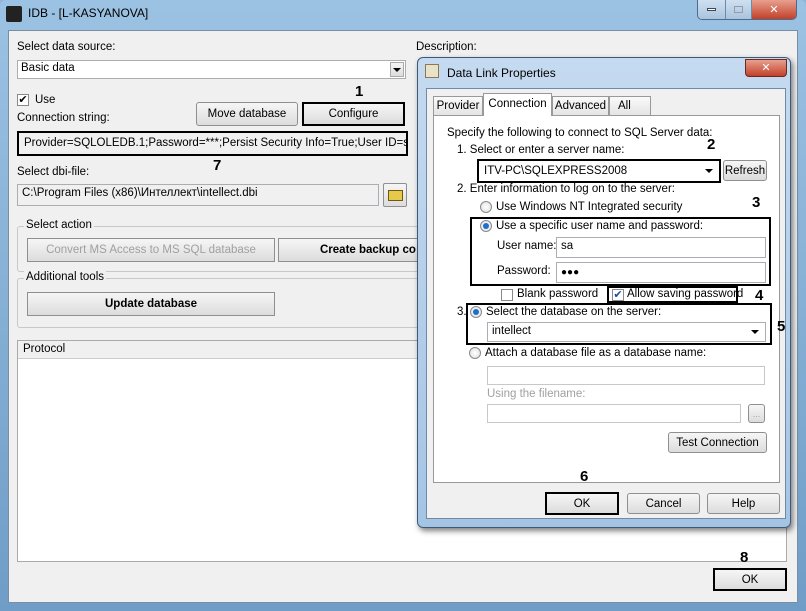 The image size is (806, 611). Describe the element at coordinates (458, 106) in the screenshot. I see `tab-provider: Provider` at that location.